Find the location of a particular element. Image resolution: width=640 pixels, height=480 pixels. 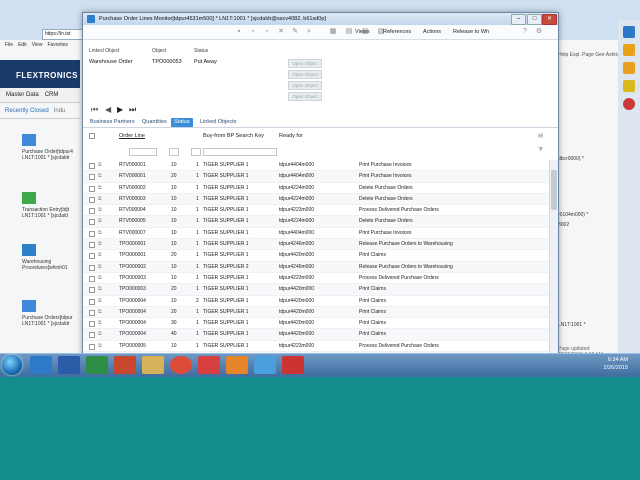

tab-linked-objects: Linked Objects is located at coordinates (218, 122).